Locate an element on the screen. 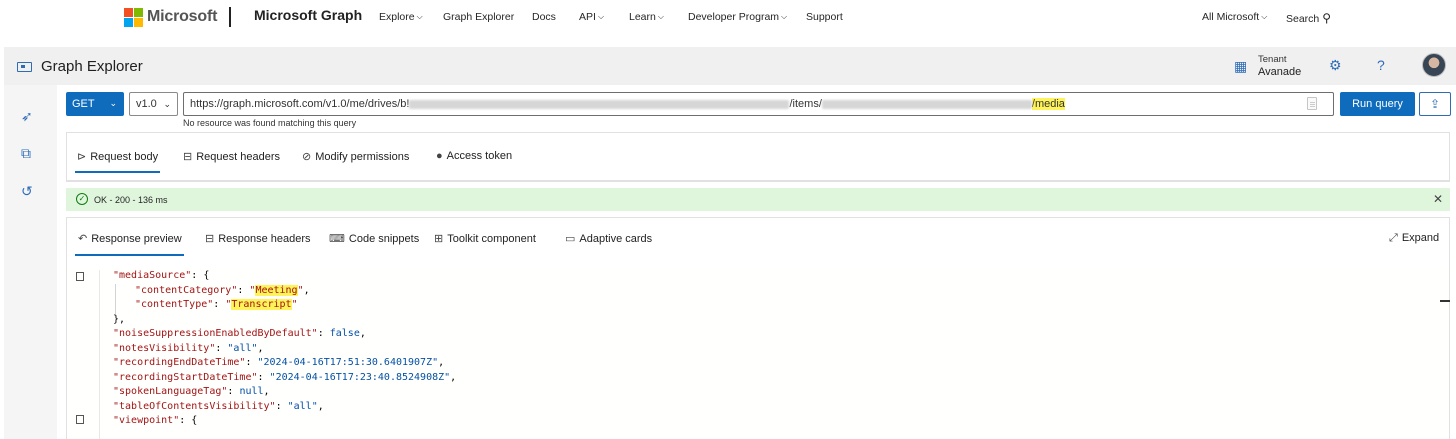 The height and width of the screenshot is (439, 1456). code-line: "tableOfContentsVisibility": "all", is located at coordinates (218, 406).